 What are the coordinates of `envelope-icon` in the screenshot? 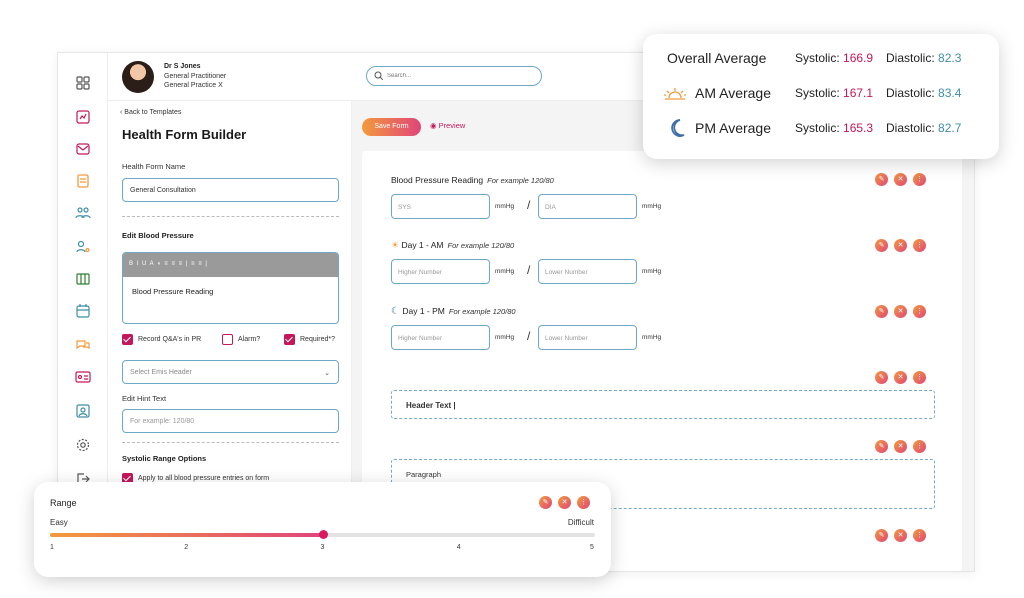 It's located at (83, 149).